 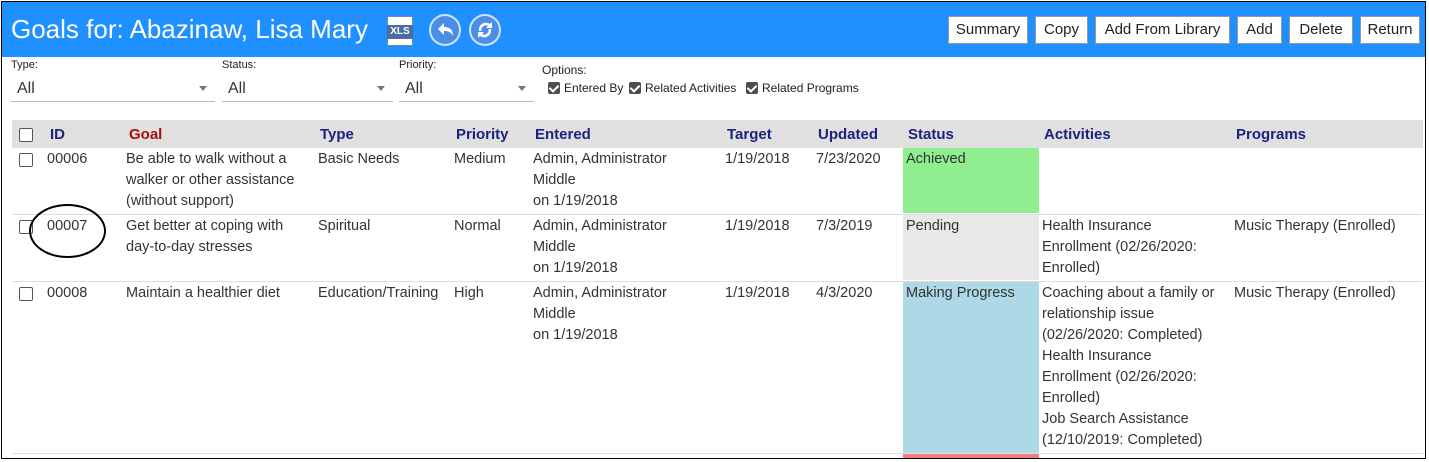 I want to click on add-from-library-button: Add From Library, so click(x=1162, y=30).